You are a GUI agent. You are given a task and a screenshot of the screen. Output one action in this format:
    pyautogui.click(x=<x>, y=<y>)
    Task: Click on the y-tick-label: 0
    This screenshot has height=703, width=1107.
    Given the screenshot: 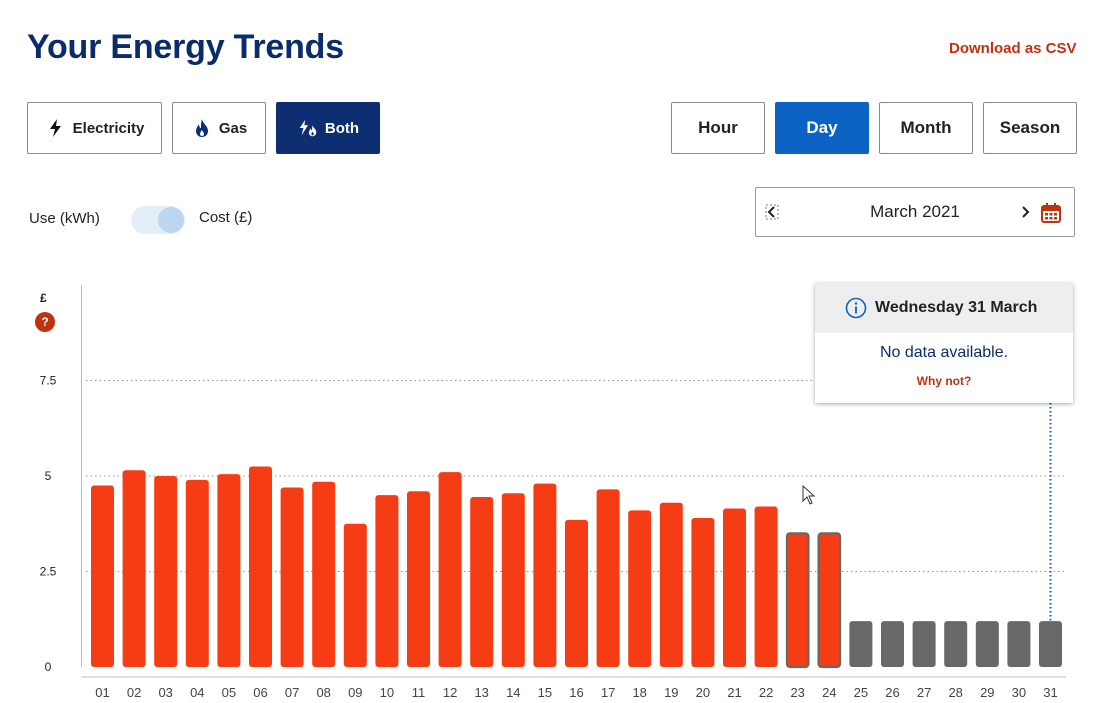 What is the action you would take?
    pyautogui.click(x=48, y=667)
    